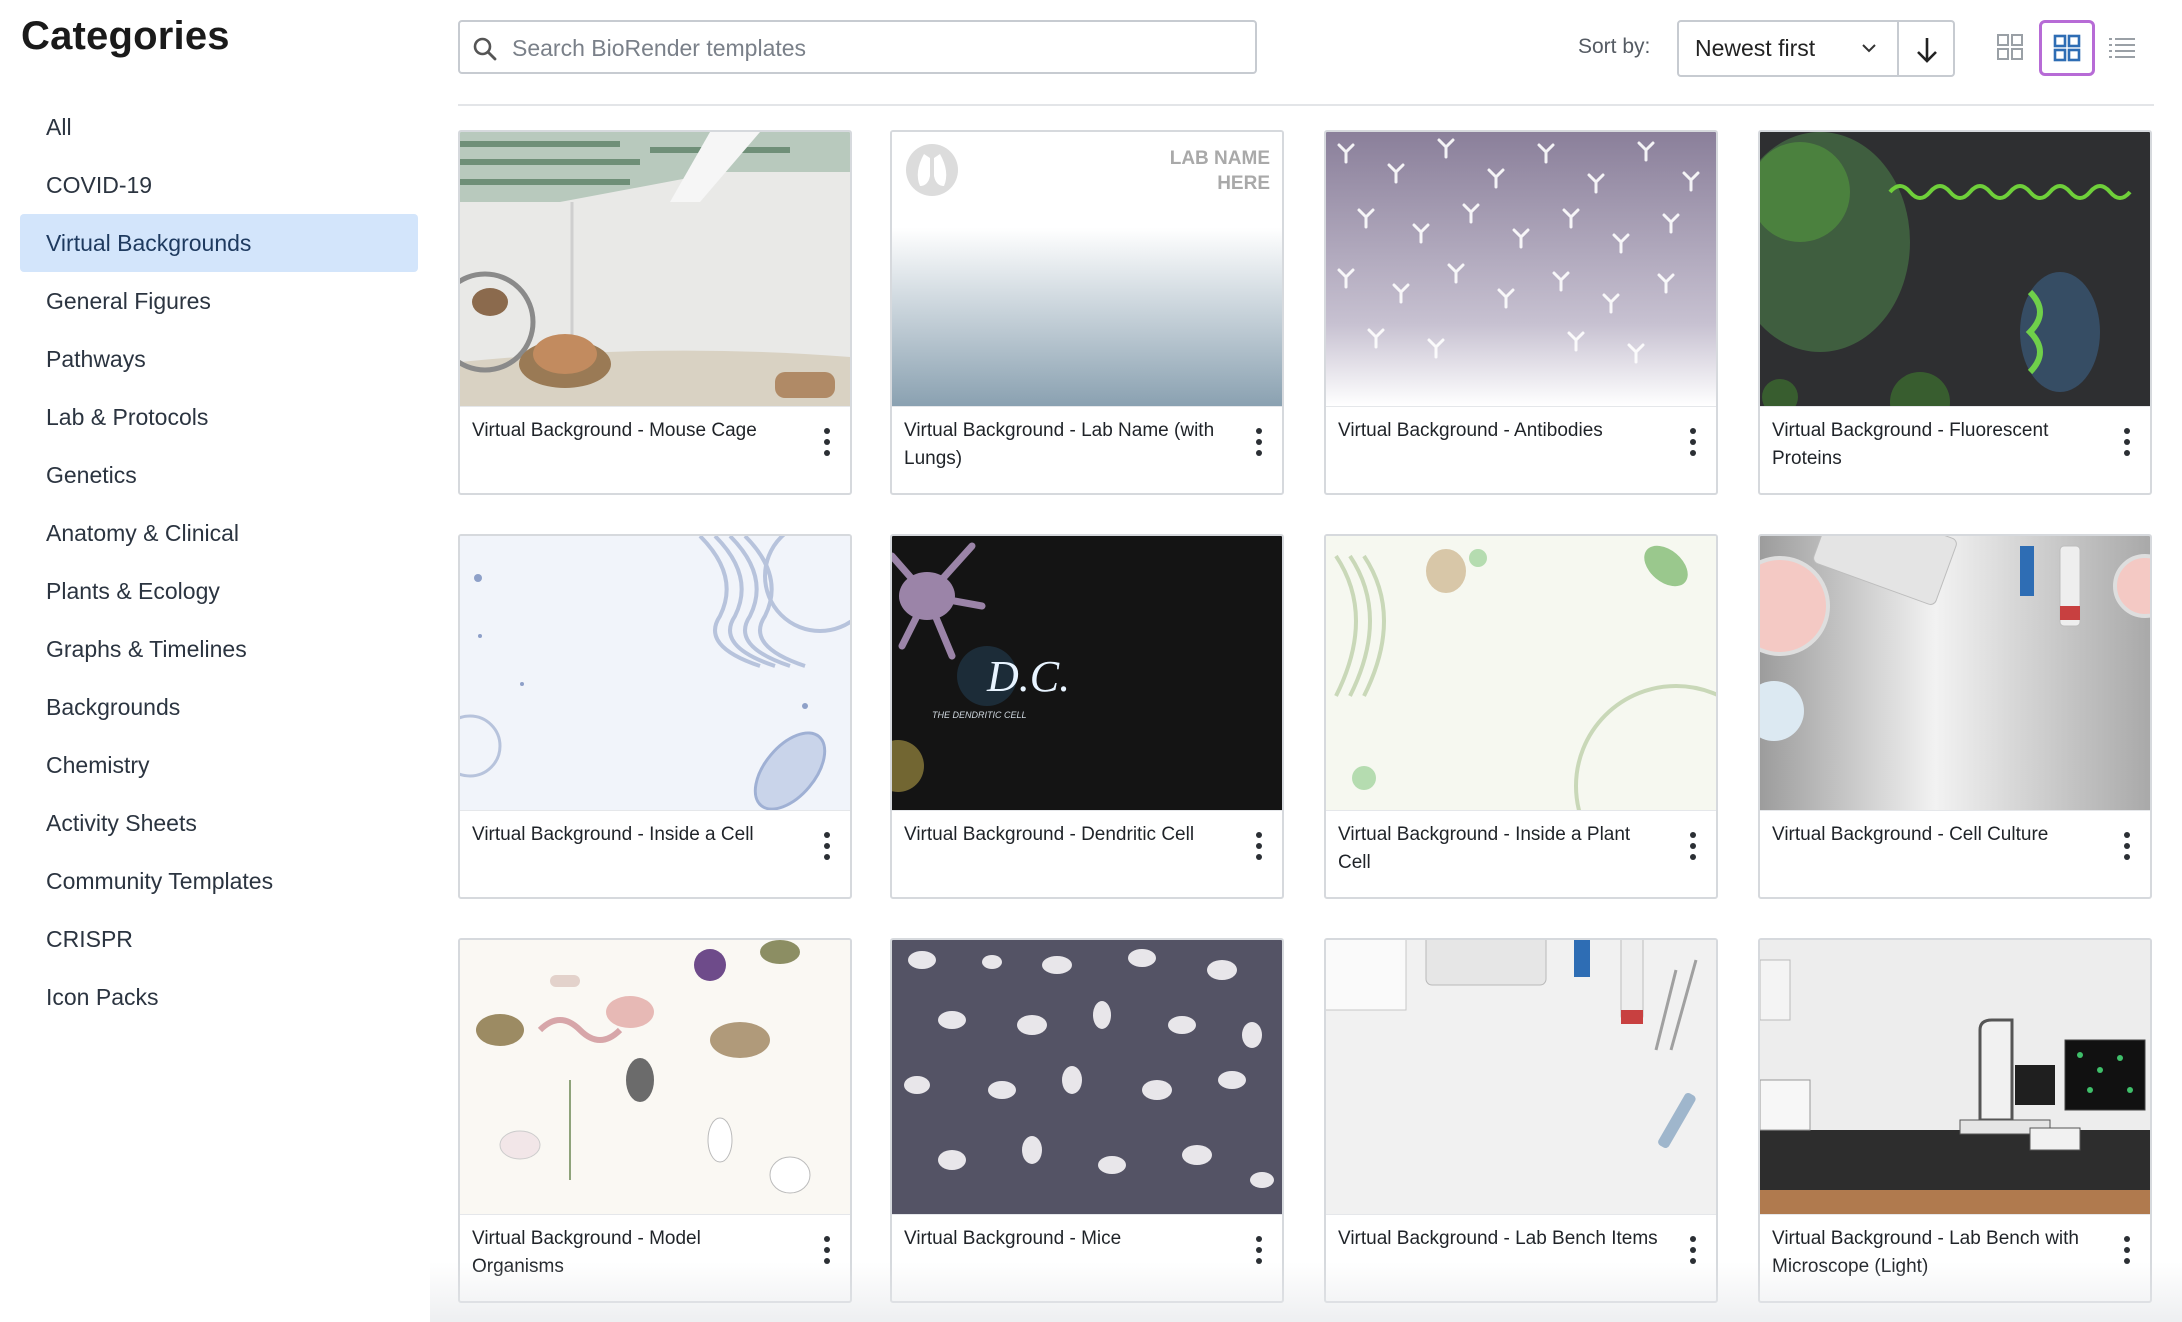 The image size is (2182, 1322). I want to click on view-list-button, so click(2123, 48).